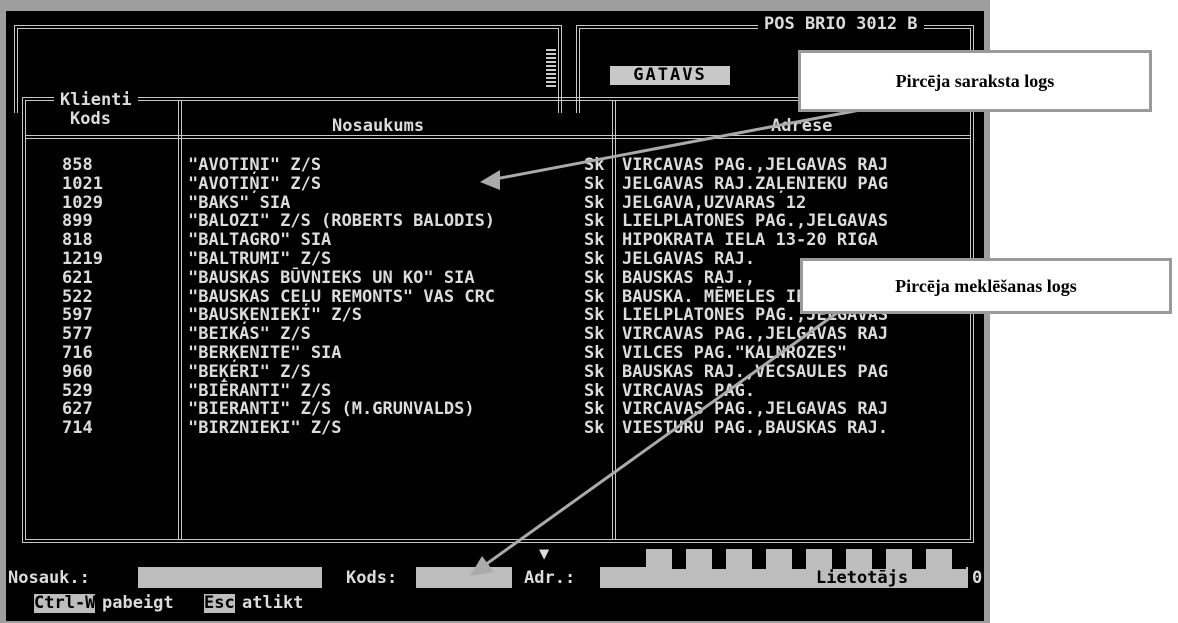 This screenshot has height=623, width=1178. What do you see at coordinates (975, 81) in the screenshot?
I see `list-window-callout: Pircēja saraksta logs` at bounding box center [975, 81].